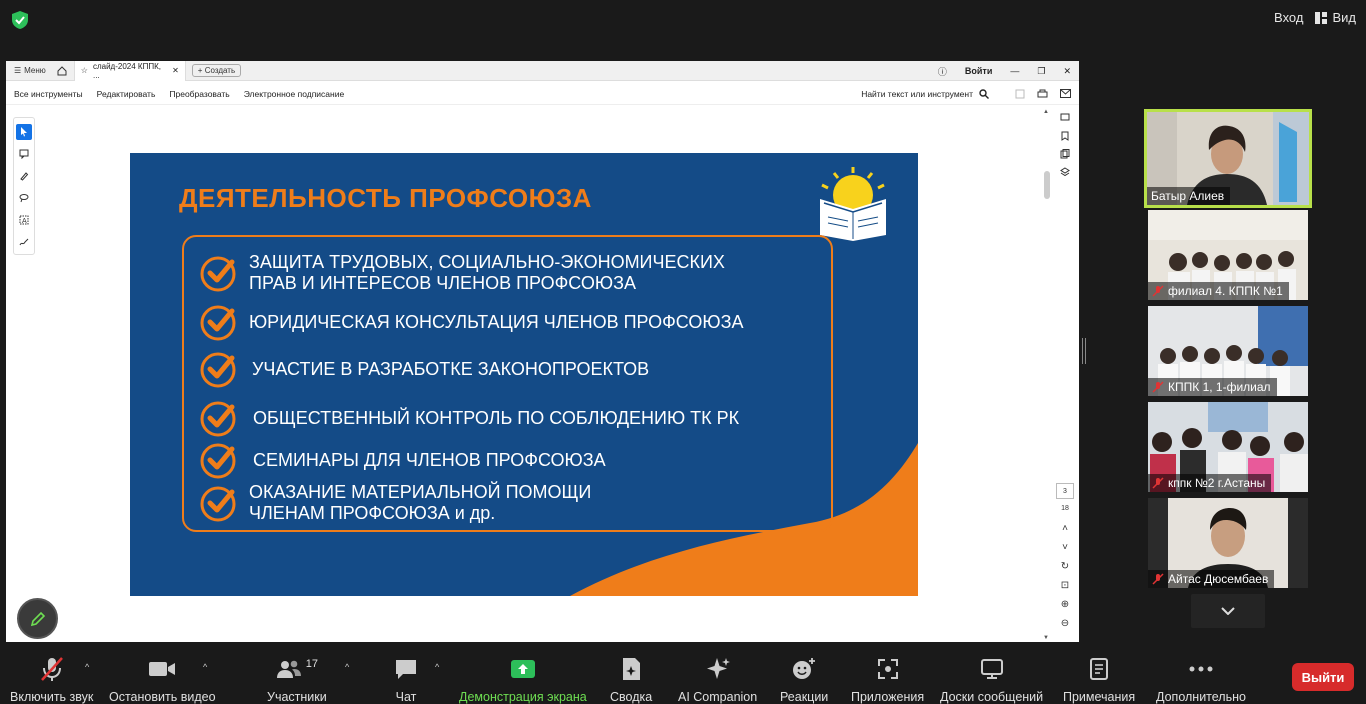  What do you see at coordinates (372, 513) in the screenshot?
I see `activity-text: ЧЛЕНАМ ПРОФСОЮЗА и др.` at bounding box center [372, 513].